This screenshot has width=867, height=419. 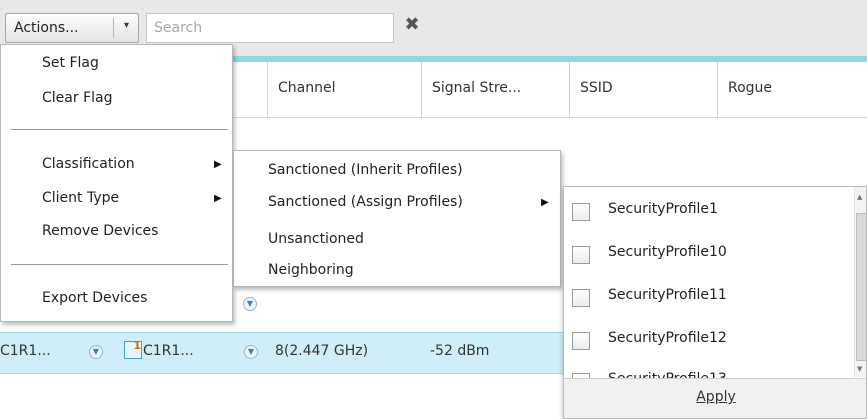 What do you see at coordinates (792, 90) in the screenshot?
I see `column-header-rogue: Rogue` at bounding box center [792, 90].